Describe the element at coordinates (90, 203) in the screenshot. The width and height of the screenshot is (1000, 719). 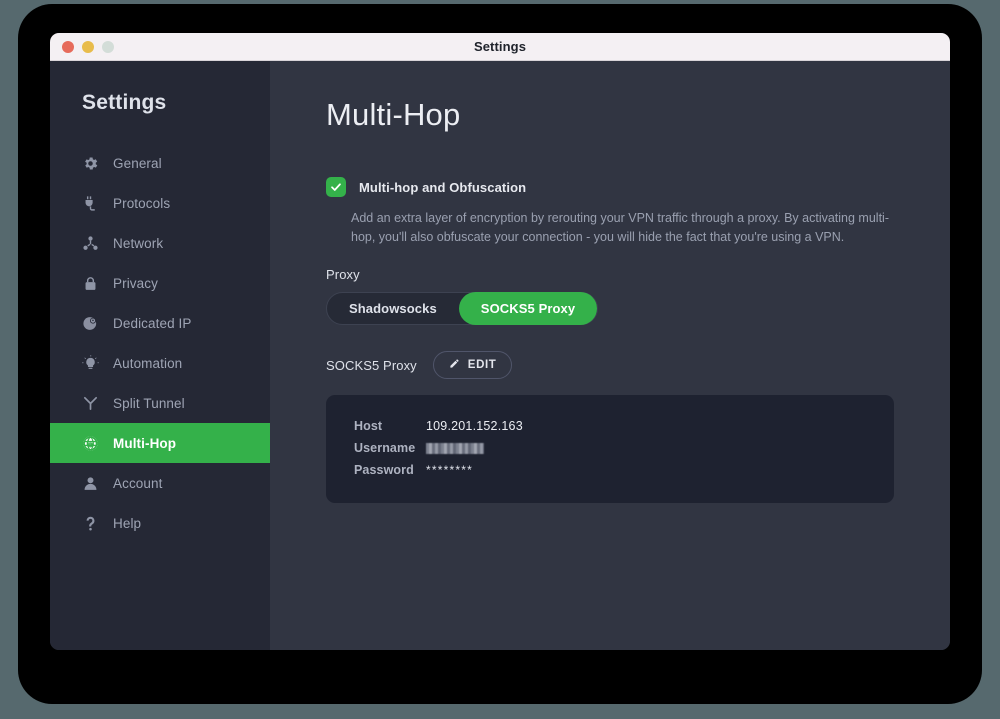
I see `plug-icon` at that location.